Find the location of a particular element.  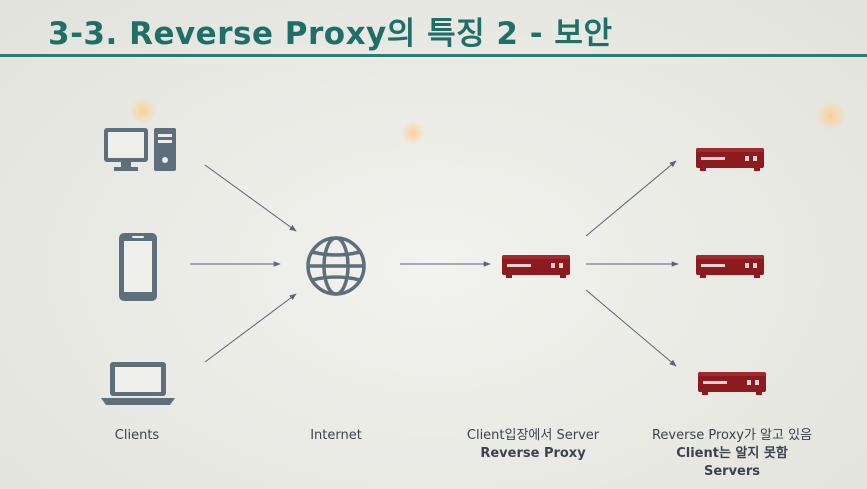

globe-icon is located at coordinates (336, 266).